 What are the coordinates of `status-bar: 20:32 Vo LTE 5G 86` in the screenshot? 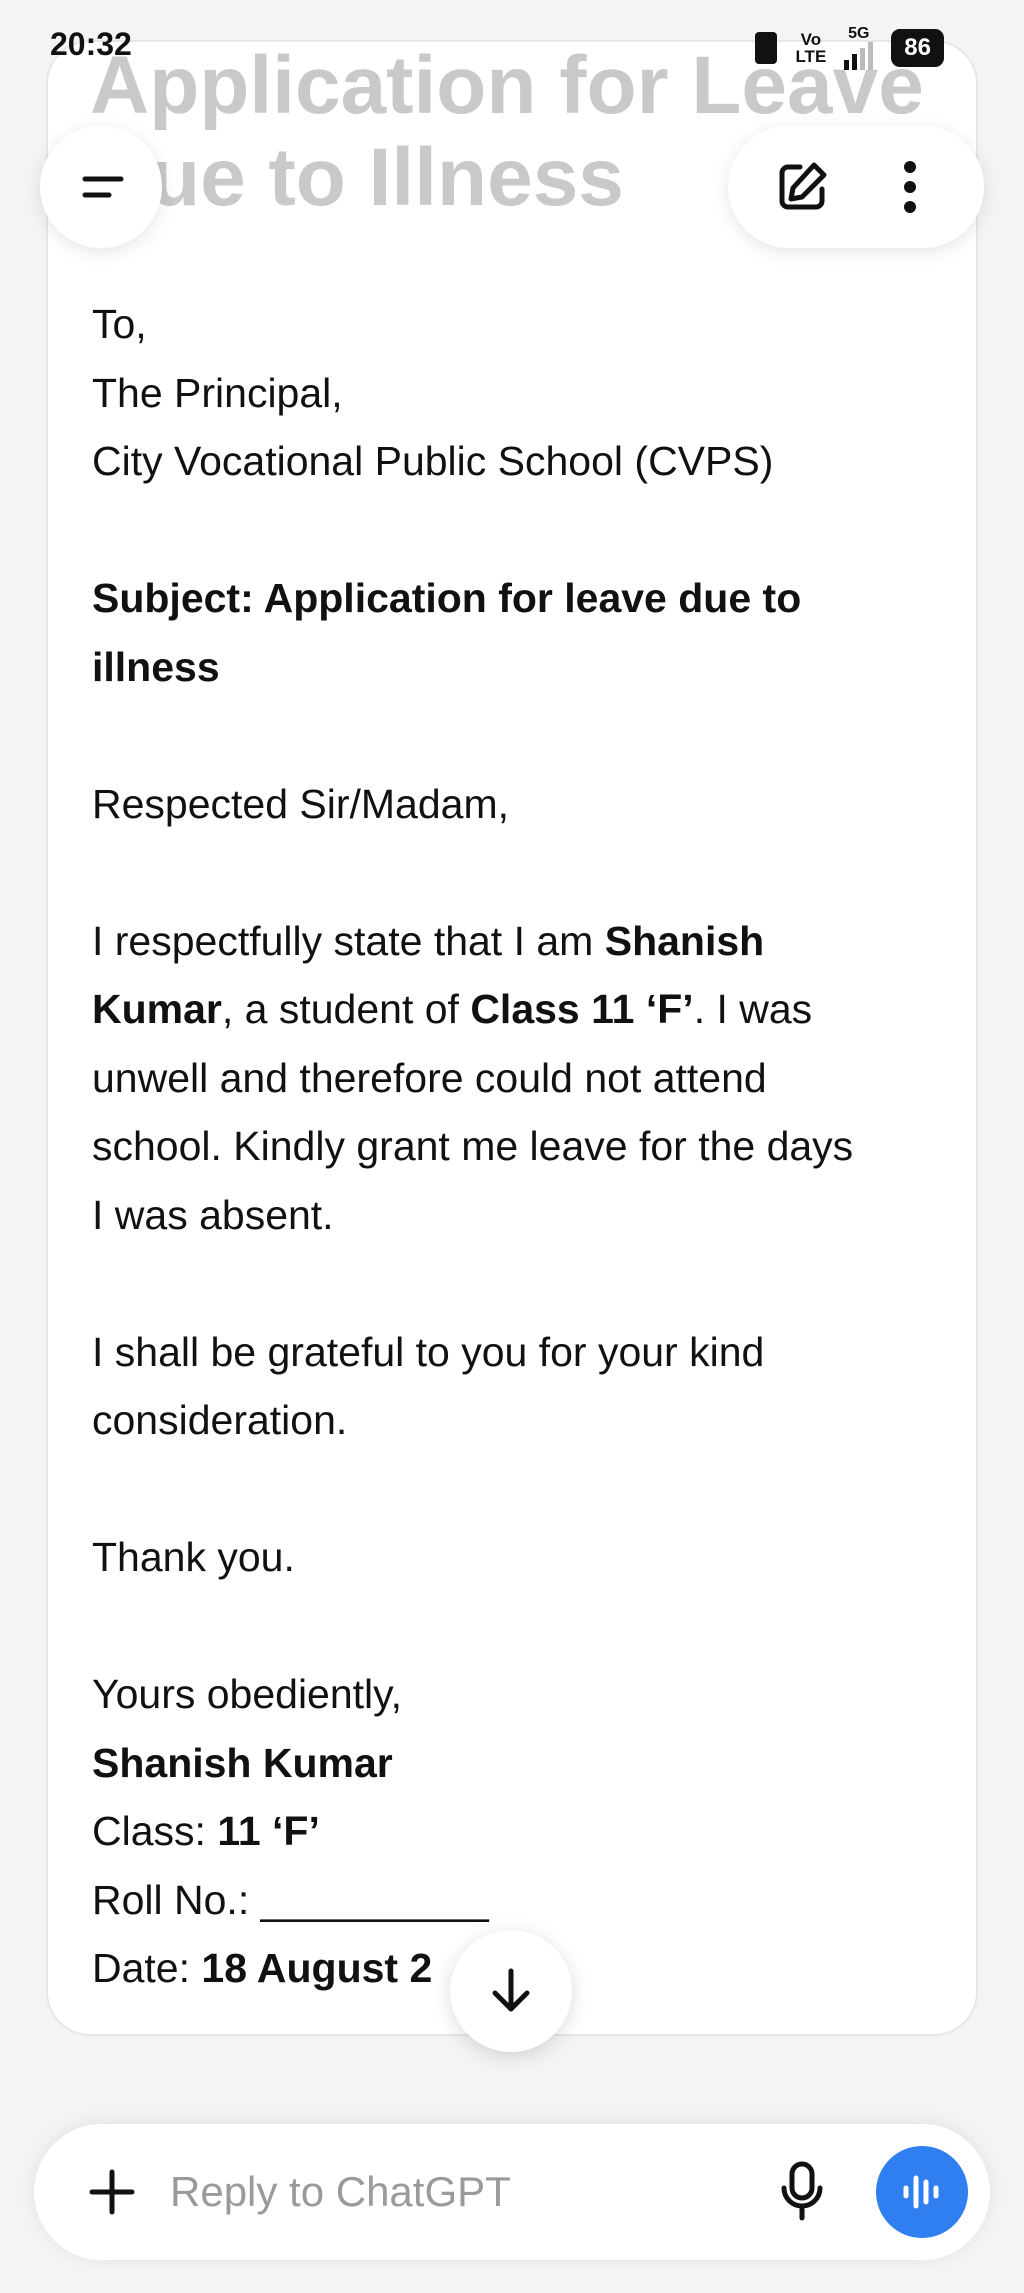 It's located at (512, 40).